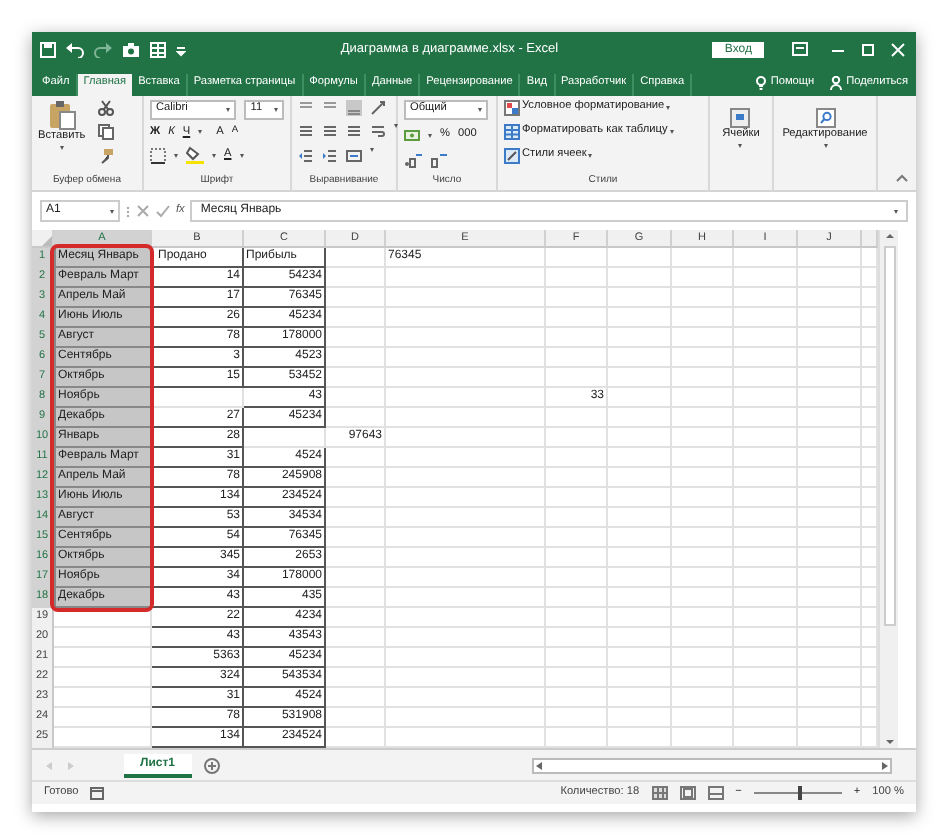 The height and width of the screenshot is (840, 948). Describe the element at coordinates (158, 155) in the screenshot. I see `borders-icon` at that location.